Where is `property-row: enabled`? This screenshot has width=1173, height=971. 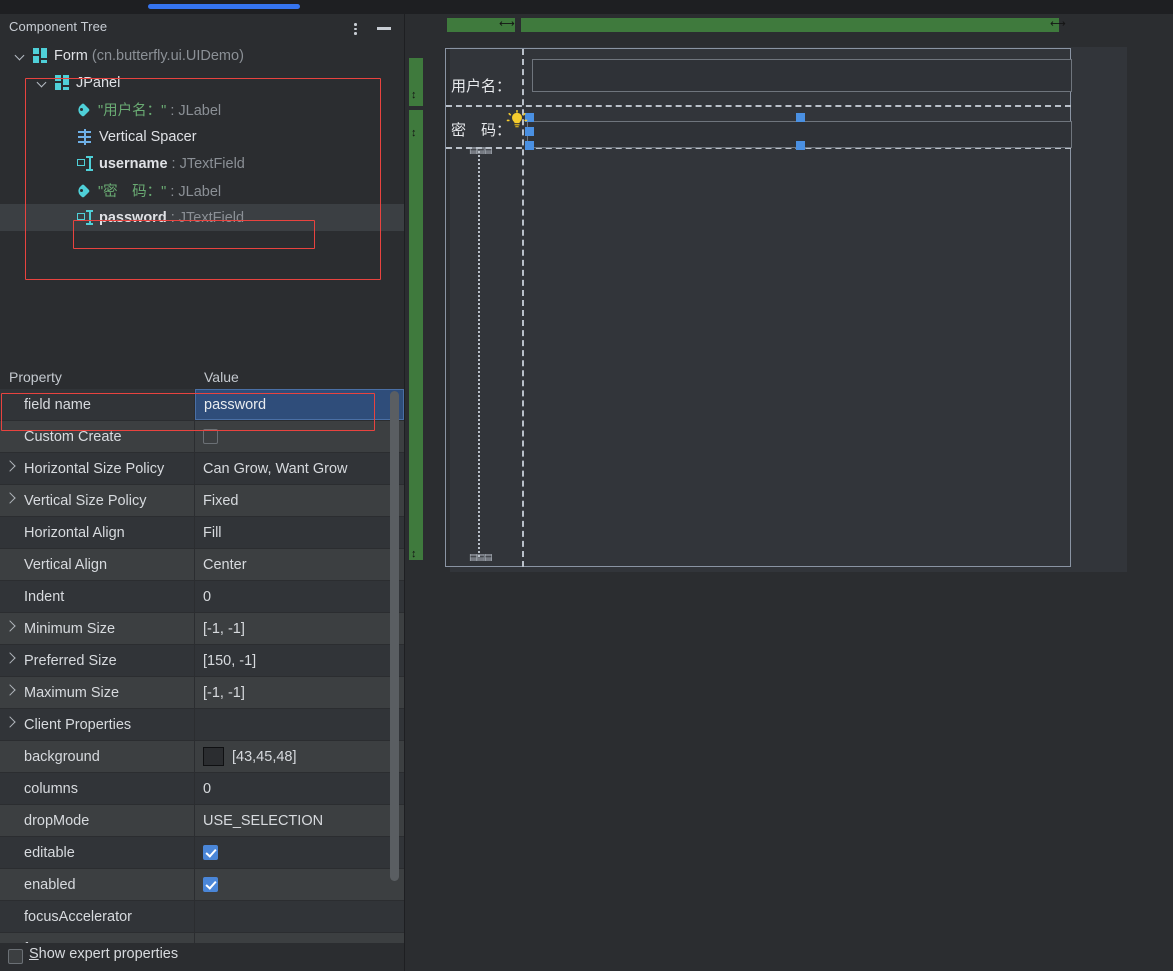
property-row: enabled is located at coordinates (202, 885).